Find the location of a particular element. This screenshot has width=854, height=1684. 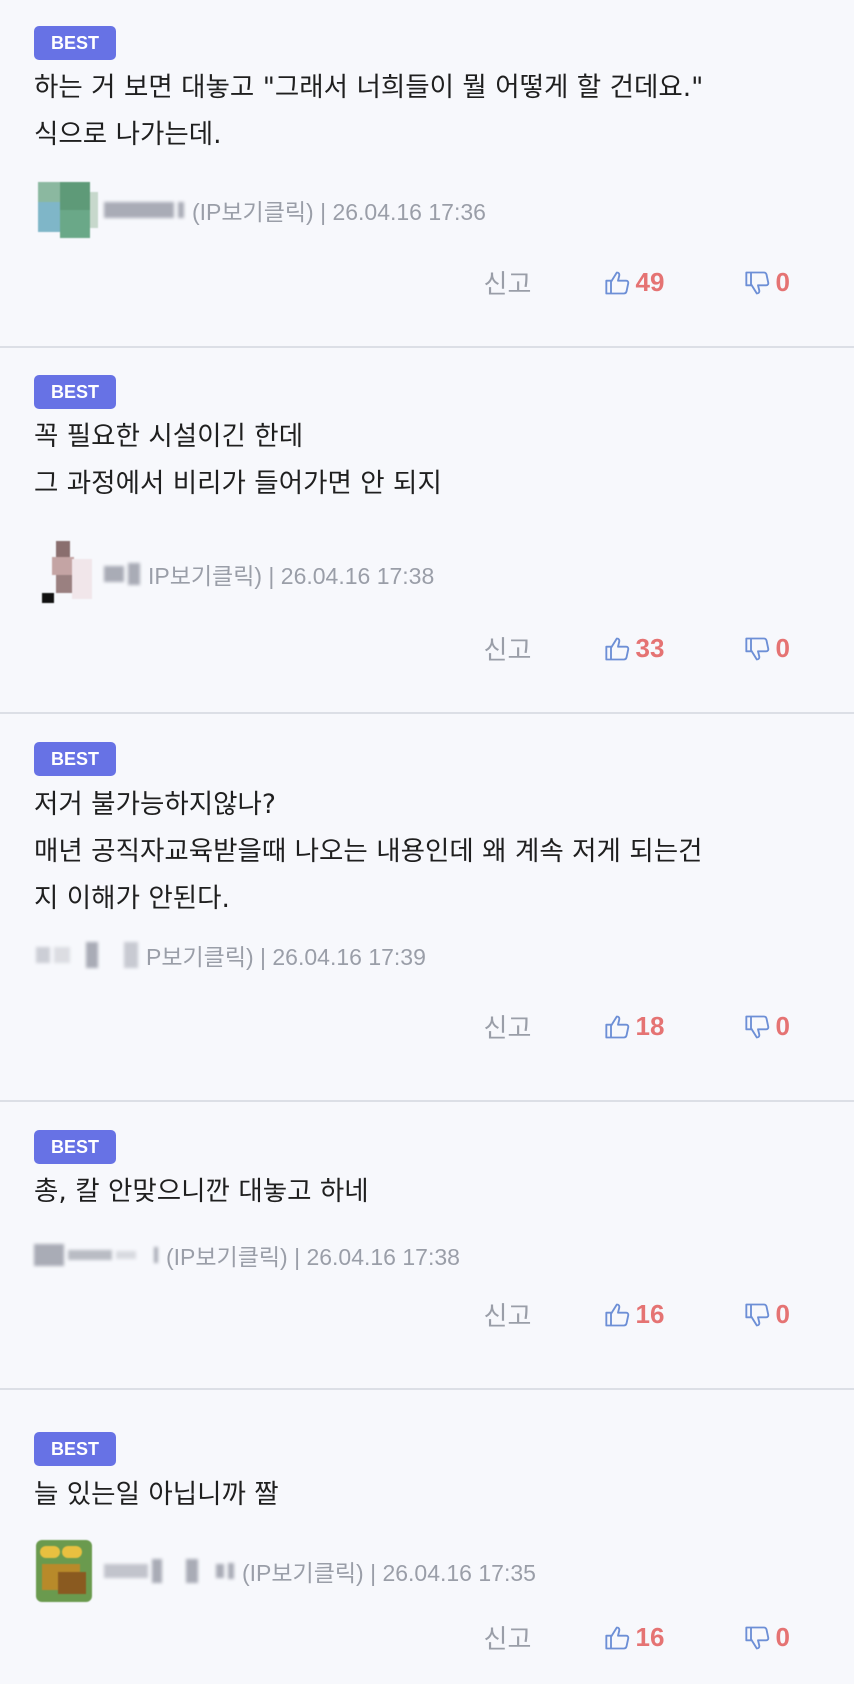

comment-meta: (IP보기클릭) | 26.04.16 17:38 is located at coordinates (244, 1255).